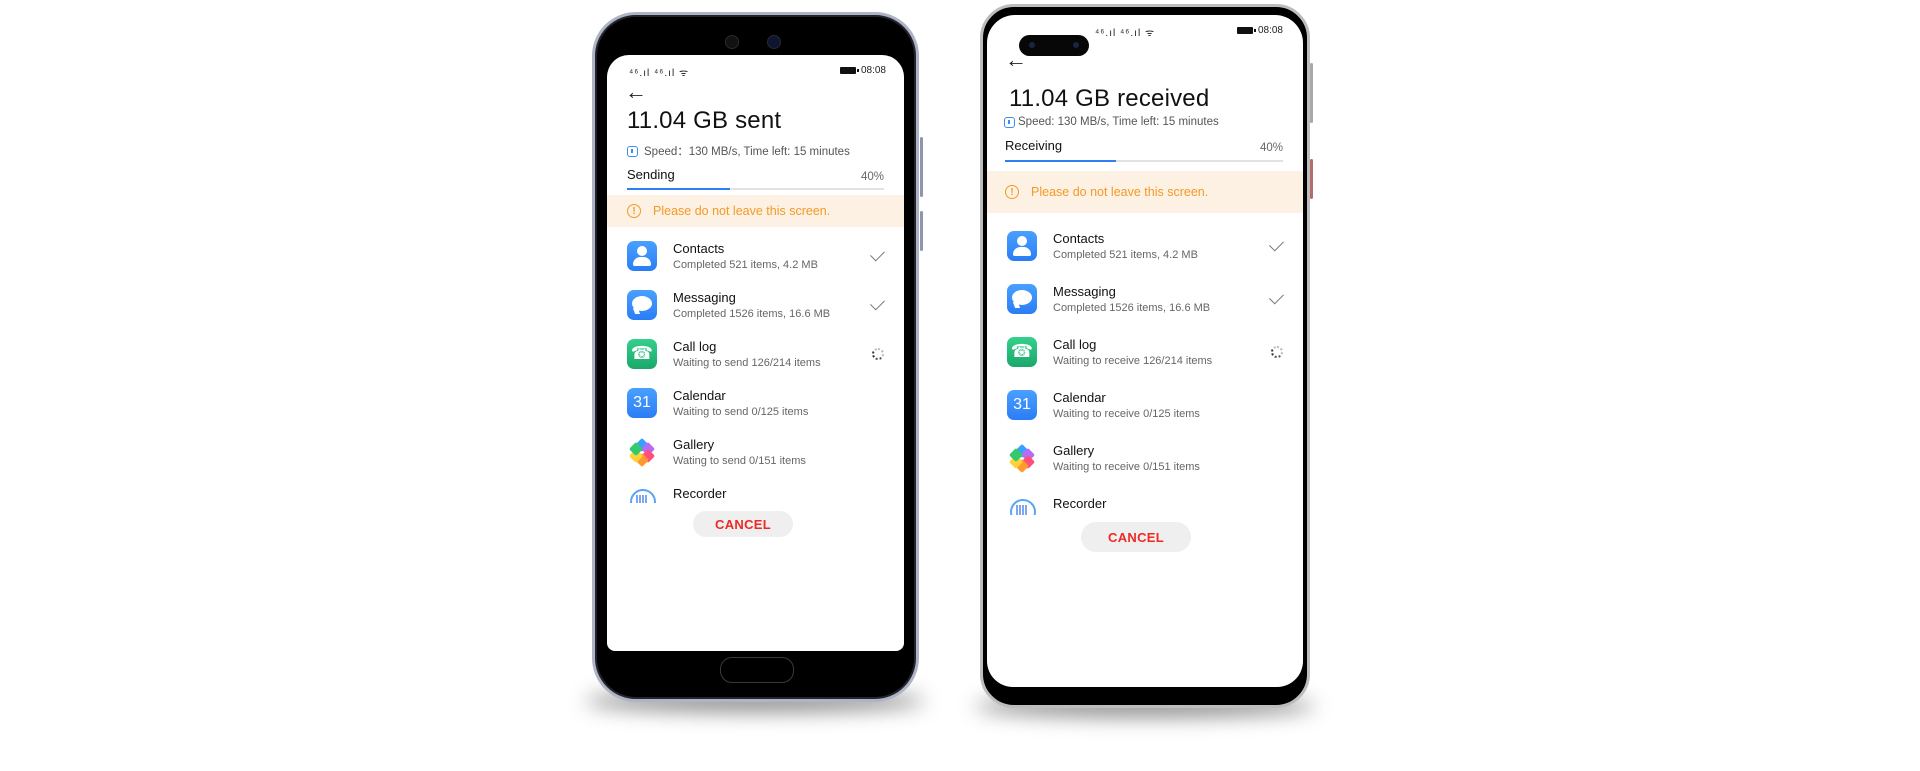  I want to click on speed-info: Speed: 130 MB/s, Time left: 15 minutes, so click(1111, 122).